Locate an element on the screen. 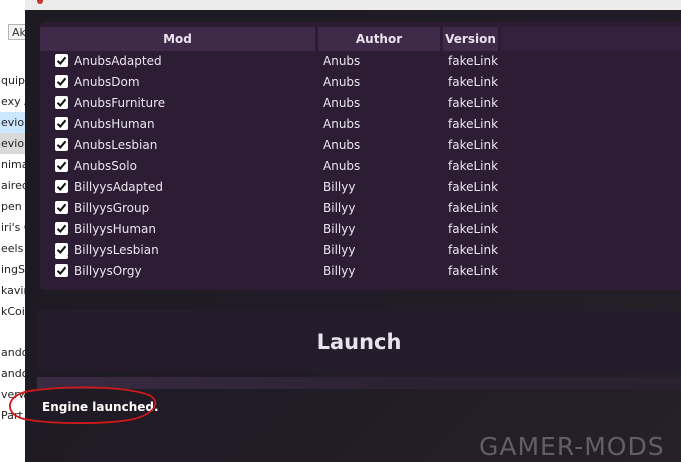 This screenshot has height=462, width=681. watermark: GAMER-MODS is located at coordinates (572, 446).